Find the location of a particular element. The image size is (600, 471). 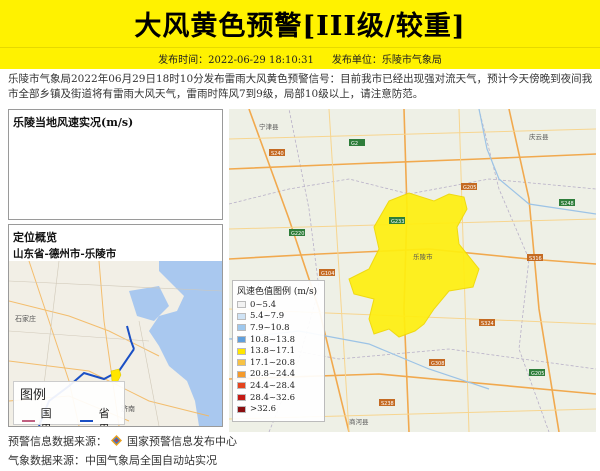

location-path: 山东省-德州市-乐陵市 is located at coordinates (65, 254).